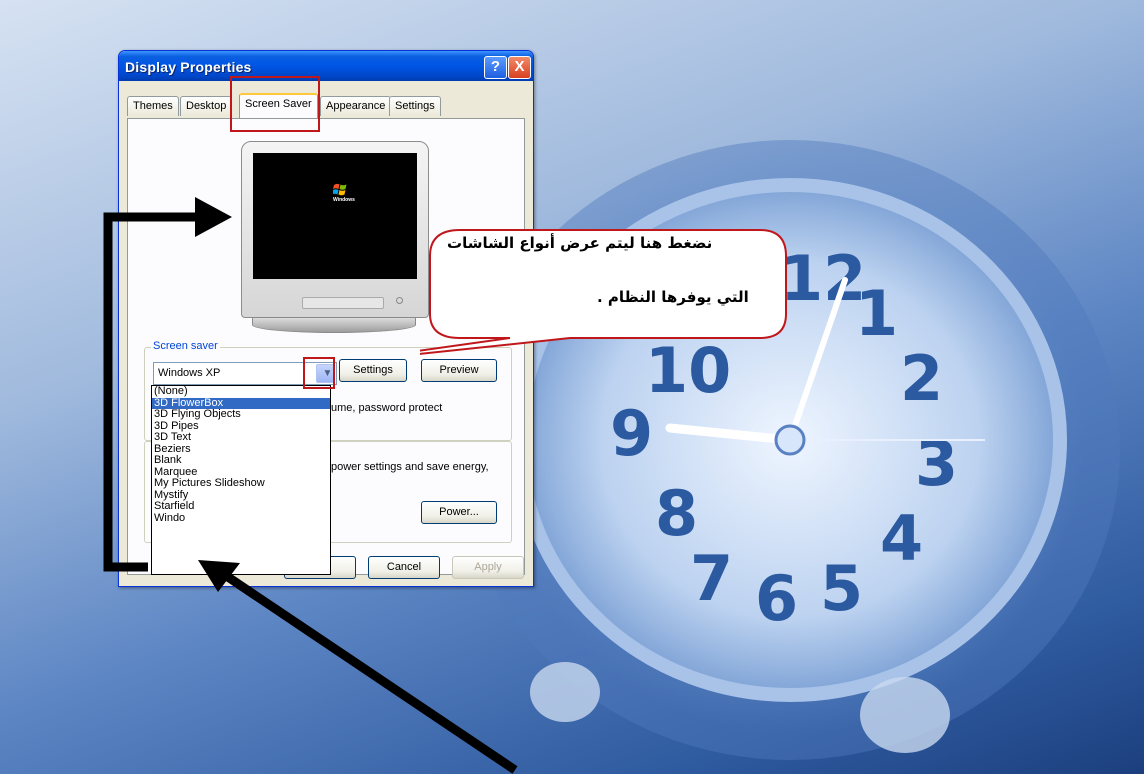 This screenshot has width=1144, height=774. I want to click on diagonal-arrow-line, so click(370, 672).